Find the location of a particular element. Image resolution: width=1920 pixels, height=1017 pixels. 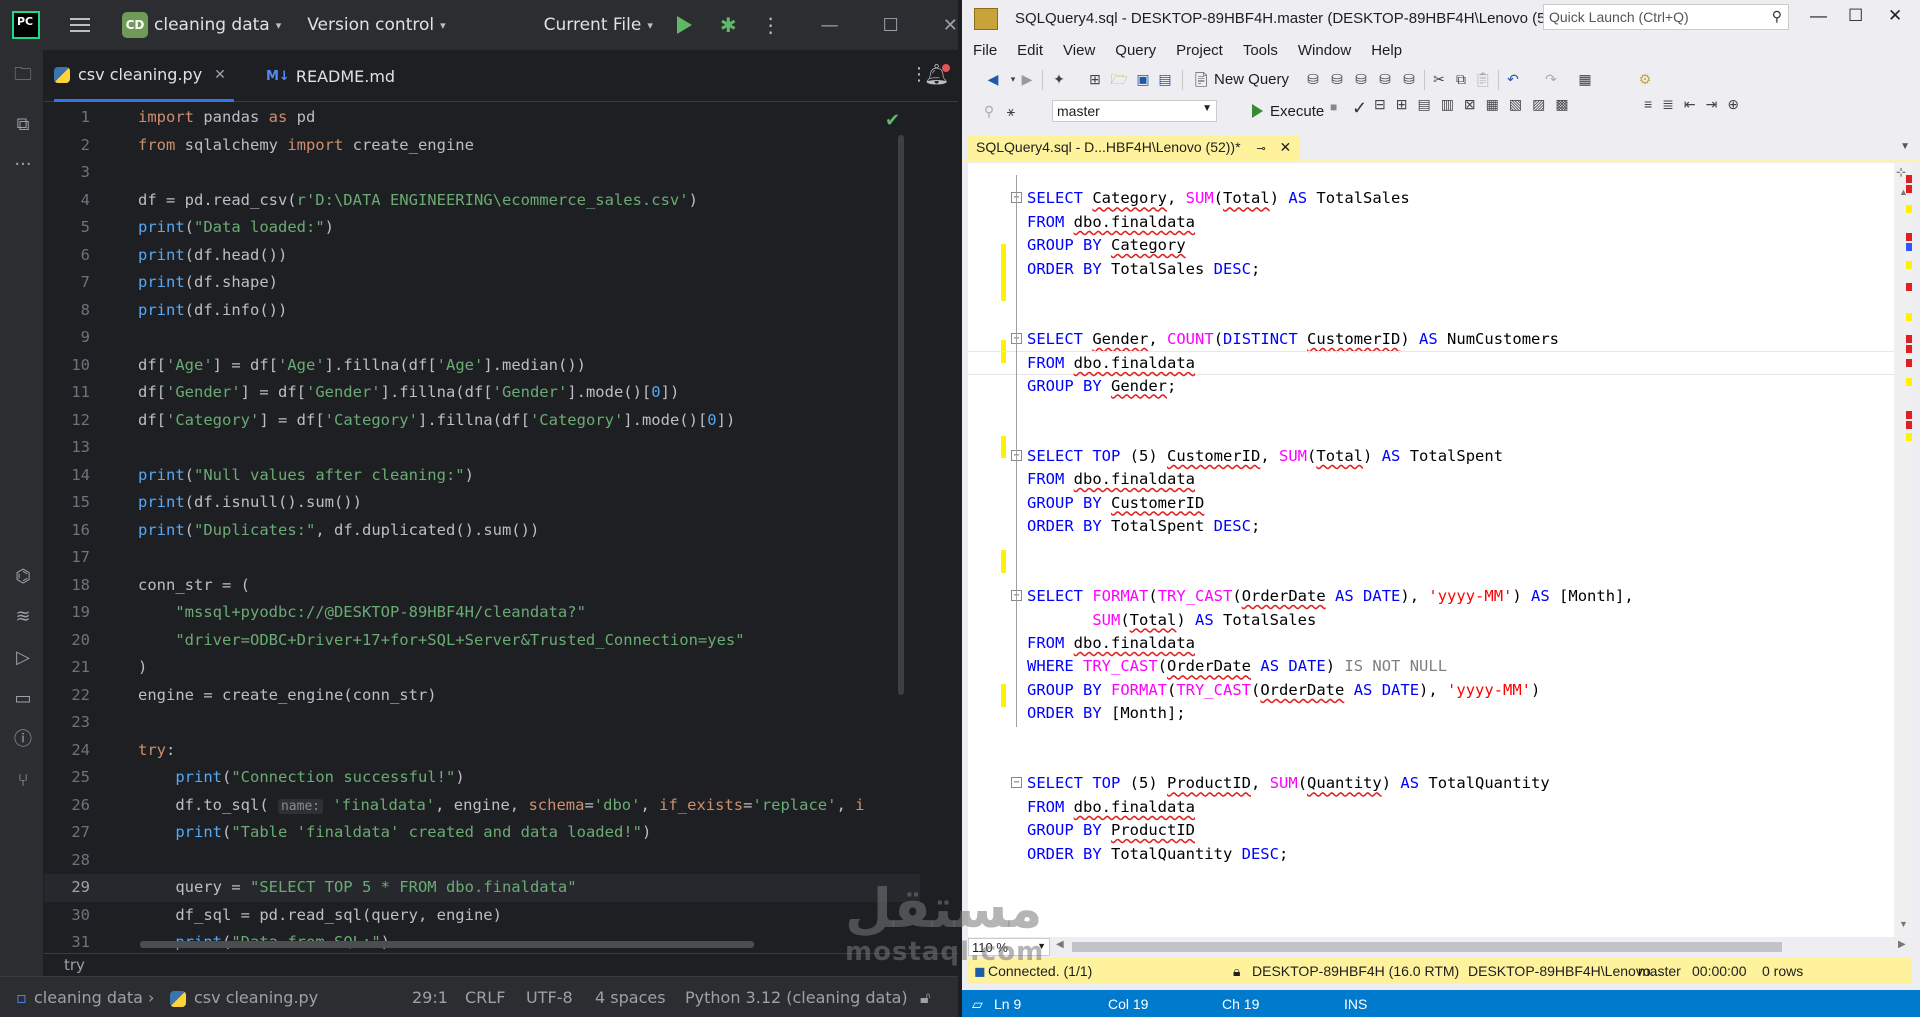

code-text: print("Null values after cleaning:") is located at coordinates (306, 476).